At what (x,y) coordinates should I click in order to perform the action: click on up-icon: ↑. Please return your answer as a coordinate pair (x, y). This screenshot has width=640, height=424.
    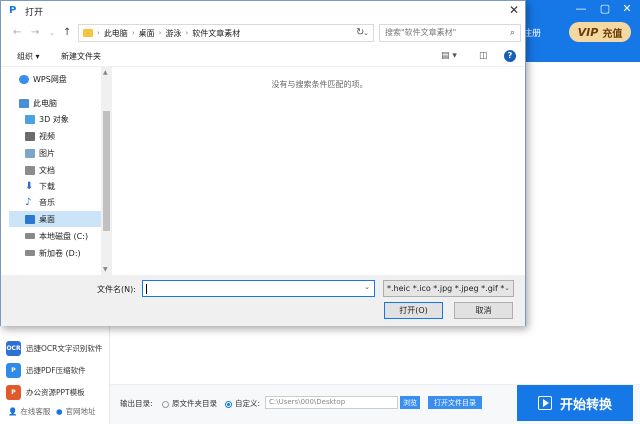
    Looking at the image, I should click on (67, 32).